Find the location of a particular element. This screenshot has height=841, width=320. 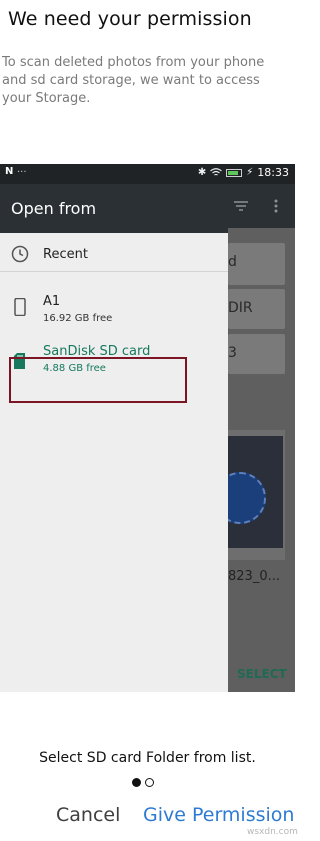

status-icons: ✱ ⚡ 18:33 is located at coordinates (243, 172).